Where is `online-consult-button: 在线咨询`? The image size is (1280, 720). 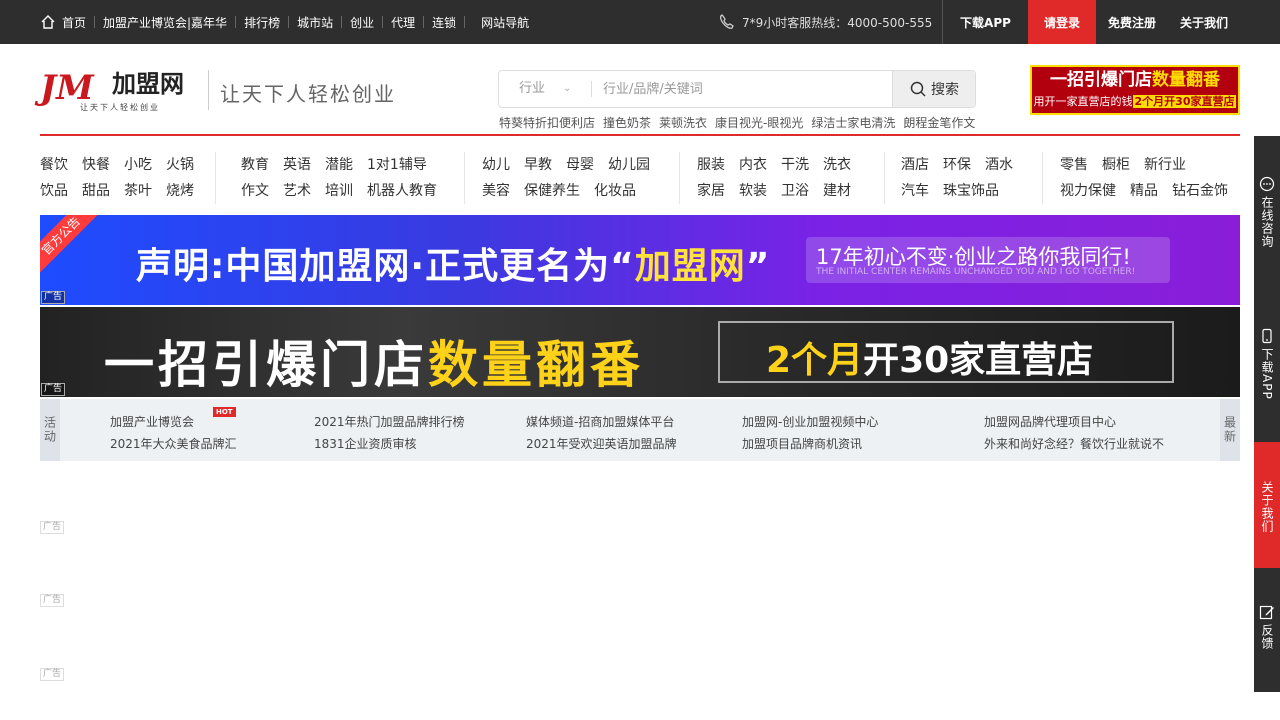 online-consult-button: 在线咨询 is located at coordinates (1267, 212).